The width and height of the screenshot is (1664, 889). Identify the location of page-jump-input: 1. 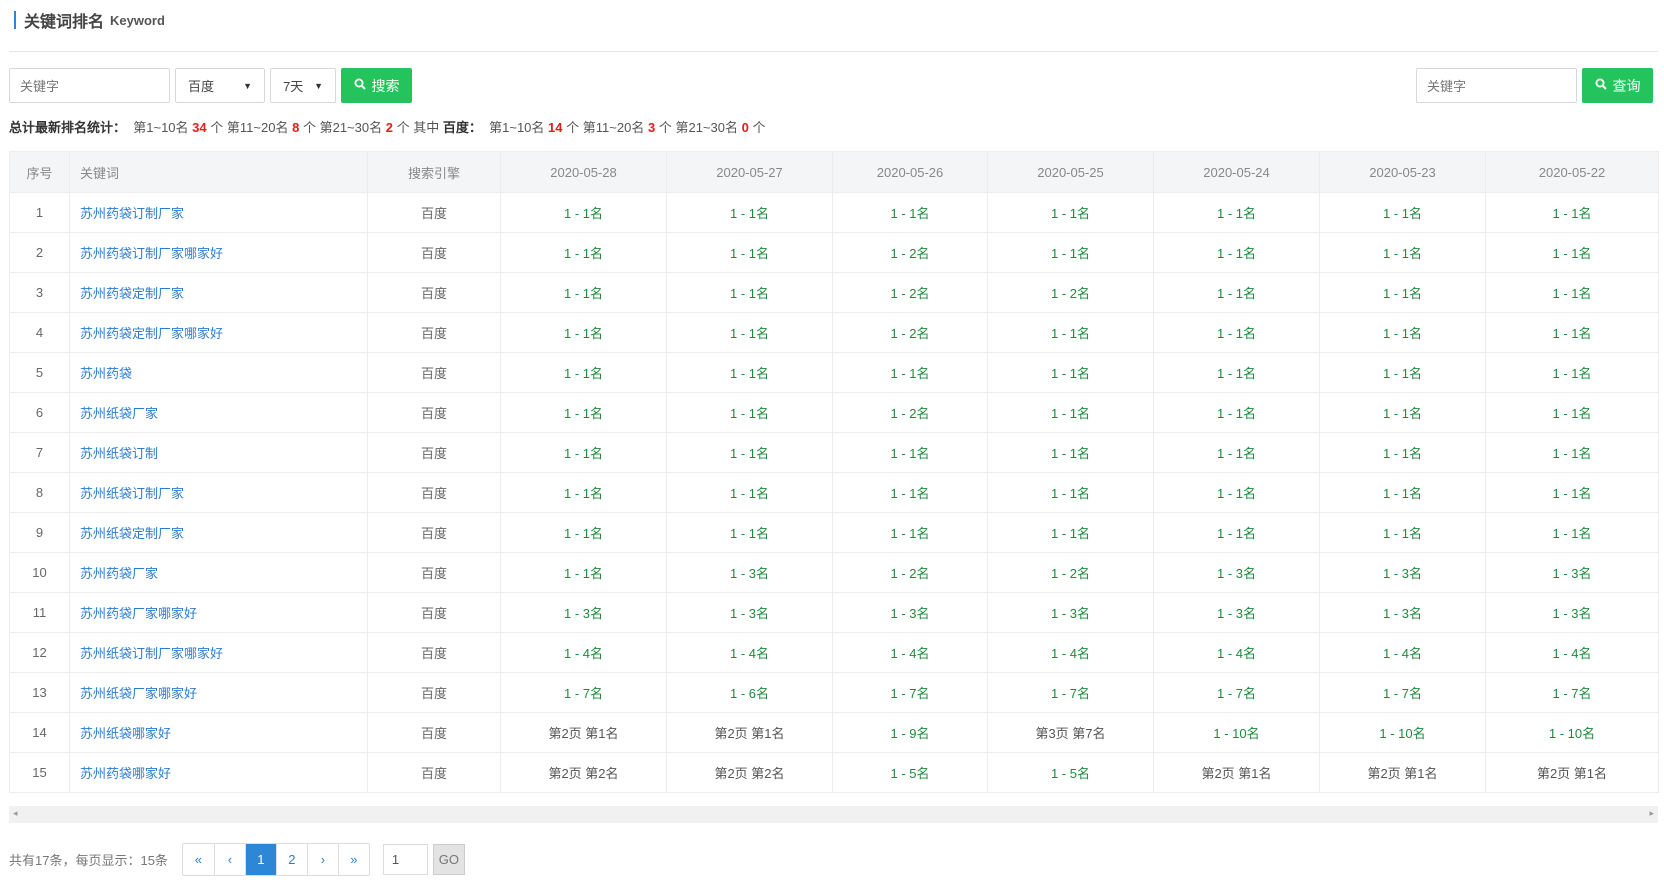
(405, 859).